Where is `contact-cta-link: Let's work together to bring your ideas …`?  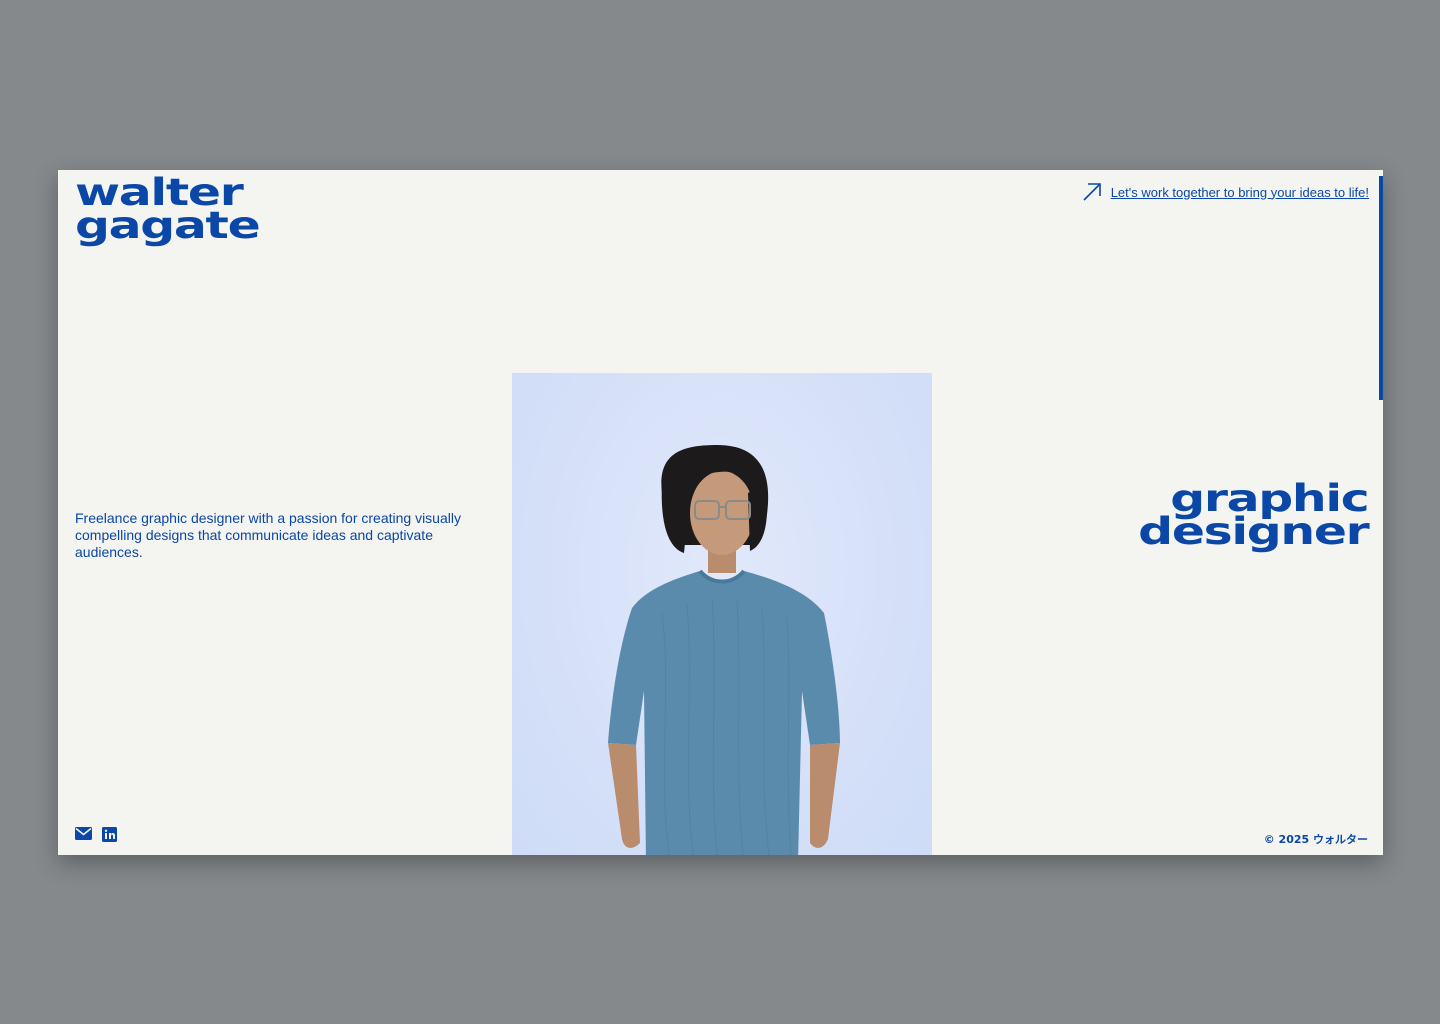
contact-cta-link: Let's work together to bring your ideas … is located at coordinates (1225, 192).